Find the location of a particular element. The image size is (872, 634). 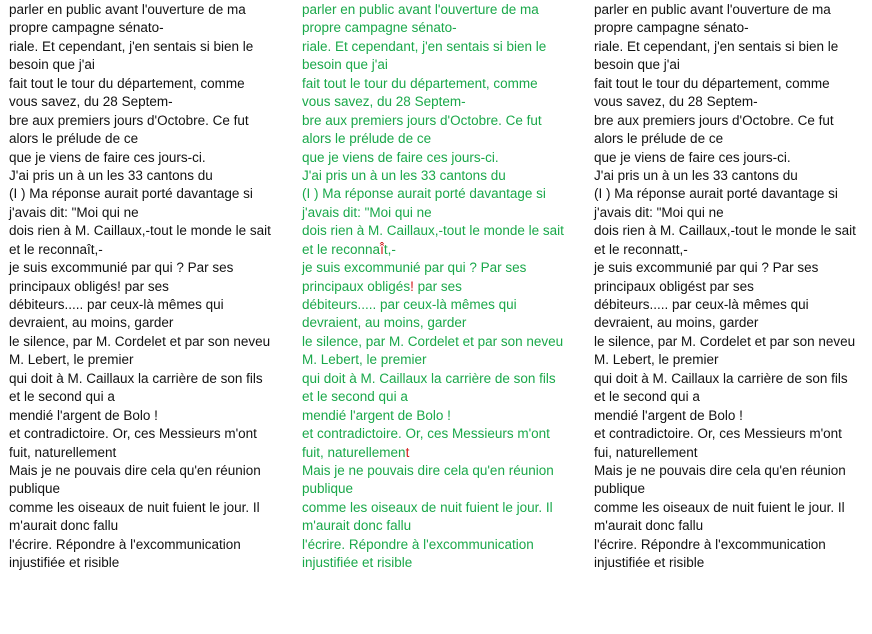

diff-highlight: î̂ is located at coordinates (382, 249).